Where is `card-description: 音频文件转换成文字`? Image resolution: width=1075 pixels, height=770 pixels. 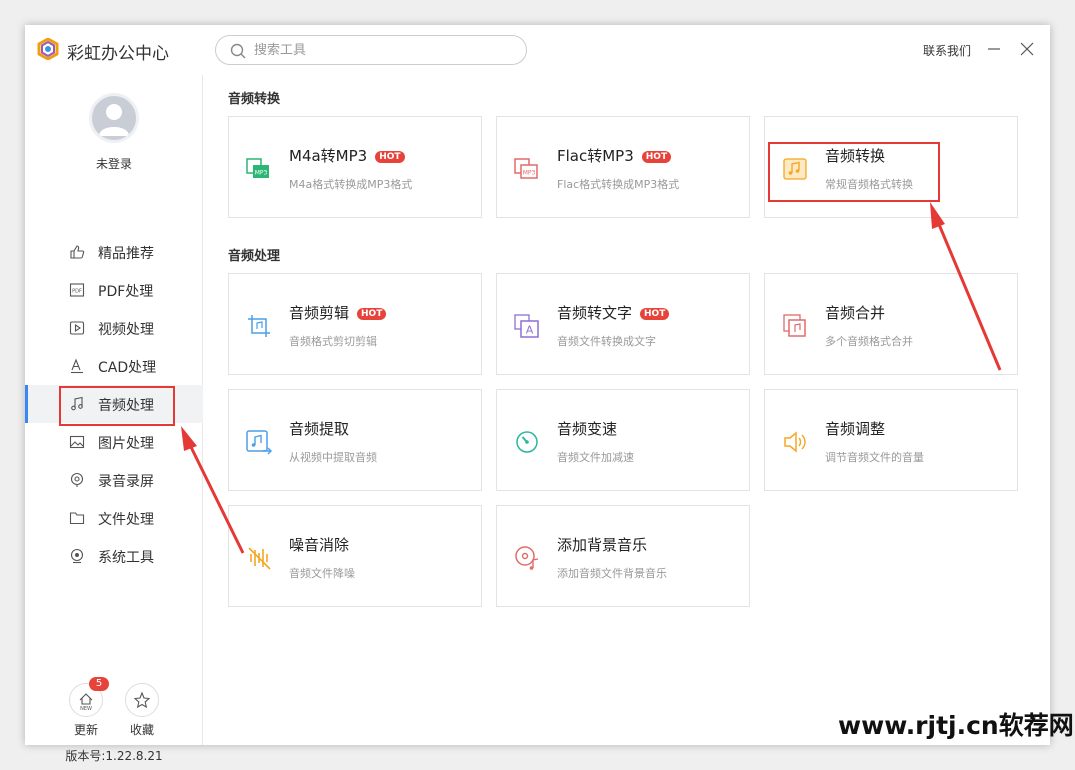
card-description: 音频文件转换成文字 is located at coordinates (606, 341).